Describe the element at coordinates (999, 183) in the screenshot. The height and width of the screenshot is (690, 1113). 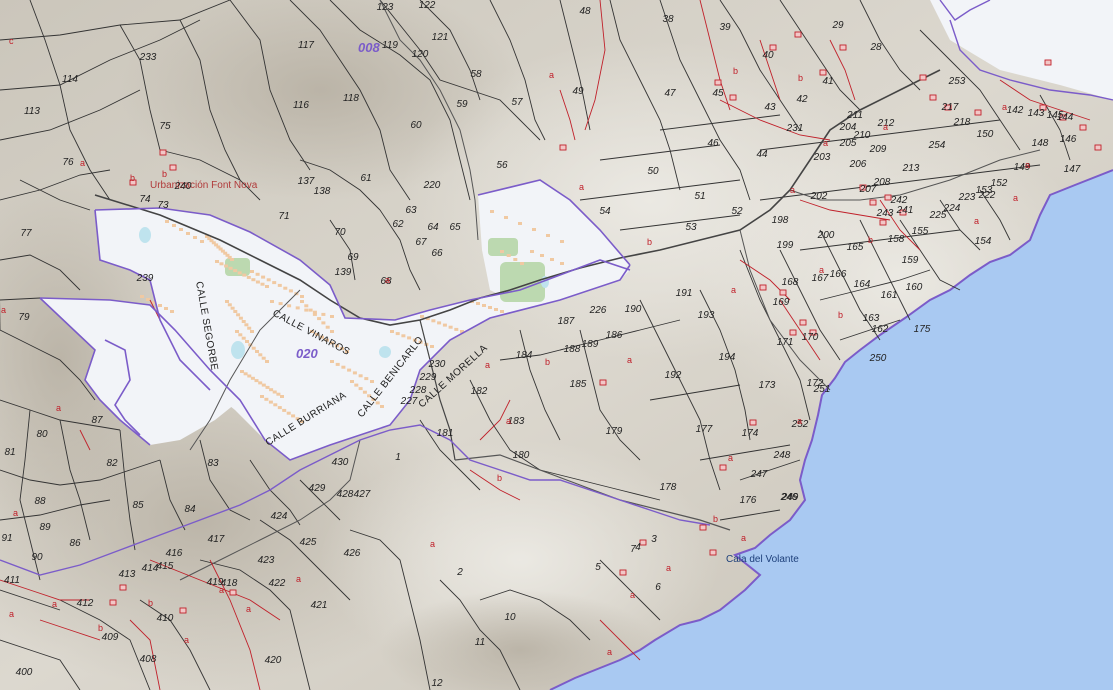
I see `parcel-number: 152` at that location.